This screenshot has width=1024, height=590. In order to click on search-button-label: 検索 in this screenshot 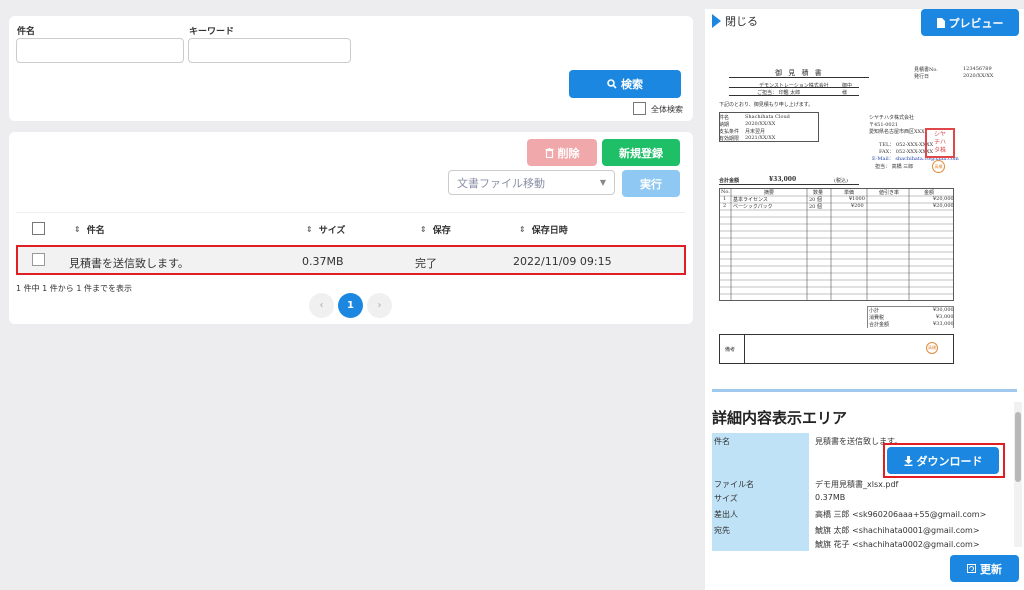, I will do `click(632, 84)`.